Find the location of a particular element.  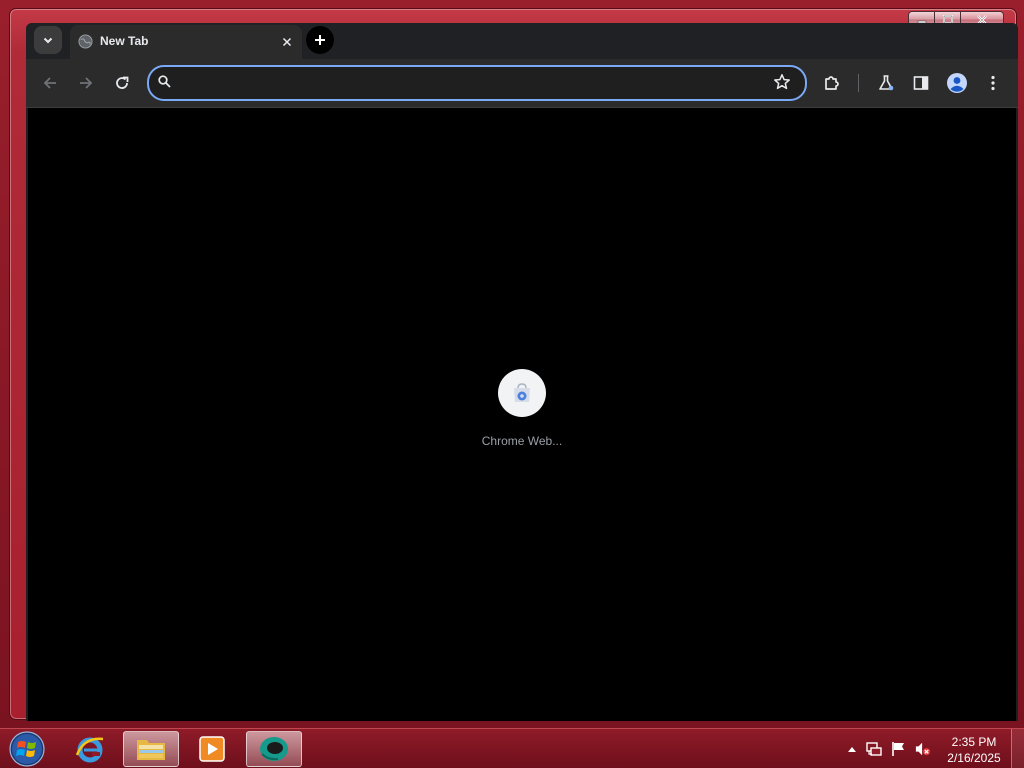

media-player-icon is located at coordinates (212, 749).